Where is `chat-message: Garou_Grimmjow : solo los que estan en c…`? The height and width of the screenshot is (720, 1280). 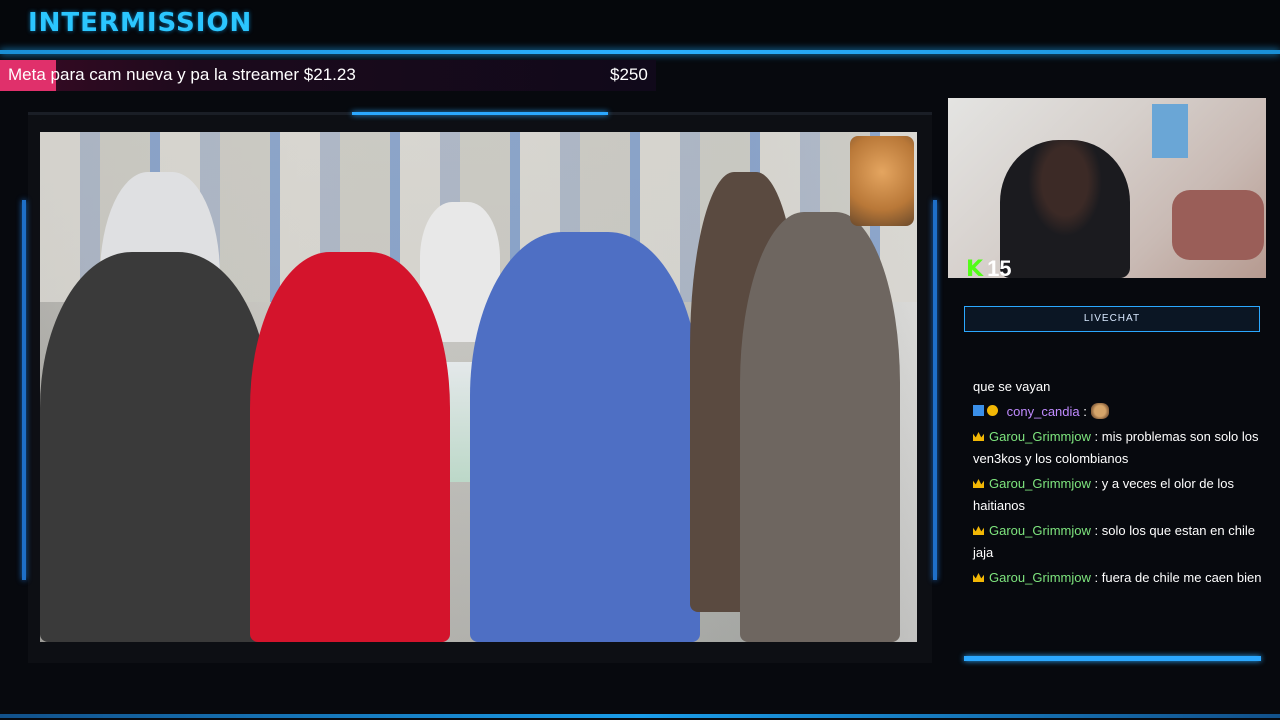
chat-message: Garou_Grimmjow : solo los que estan en c… is located at coordinates (1121, 542).